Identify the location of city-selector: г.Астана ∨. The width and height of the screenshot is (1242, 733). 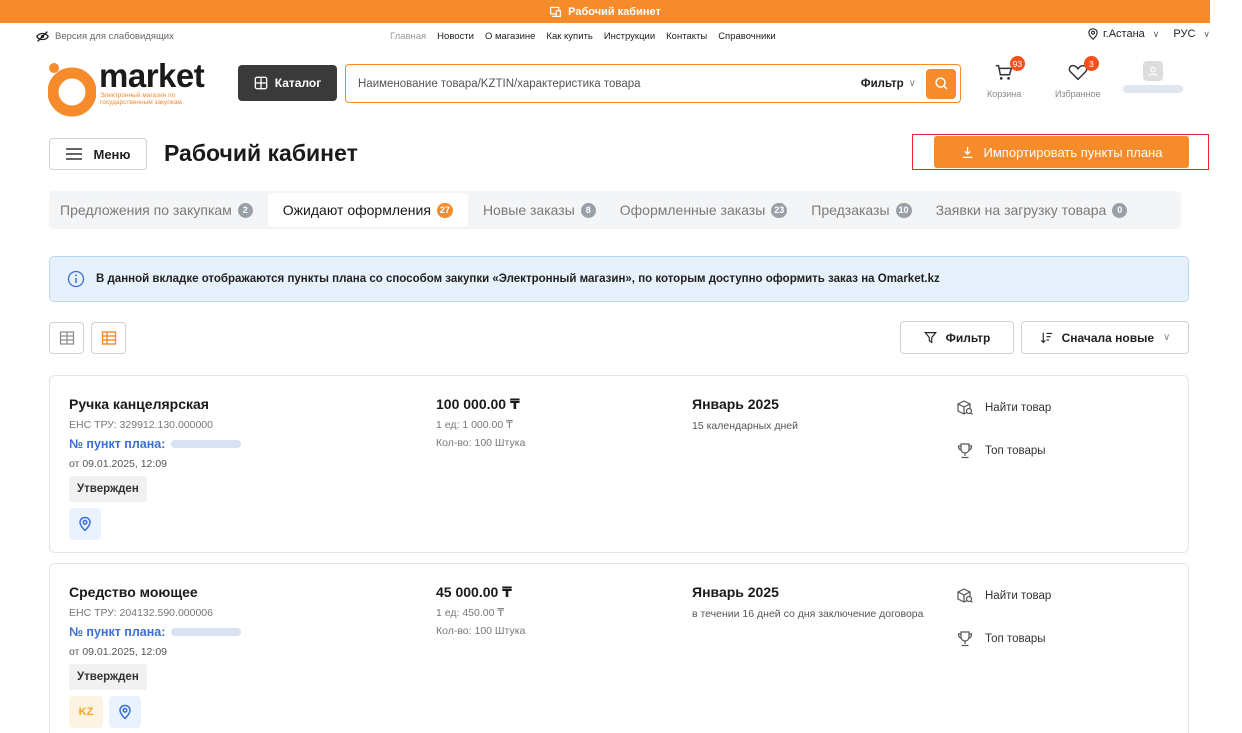
(1123, 34).